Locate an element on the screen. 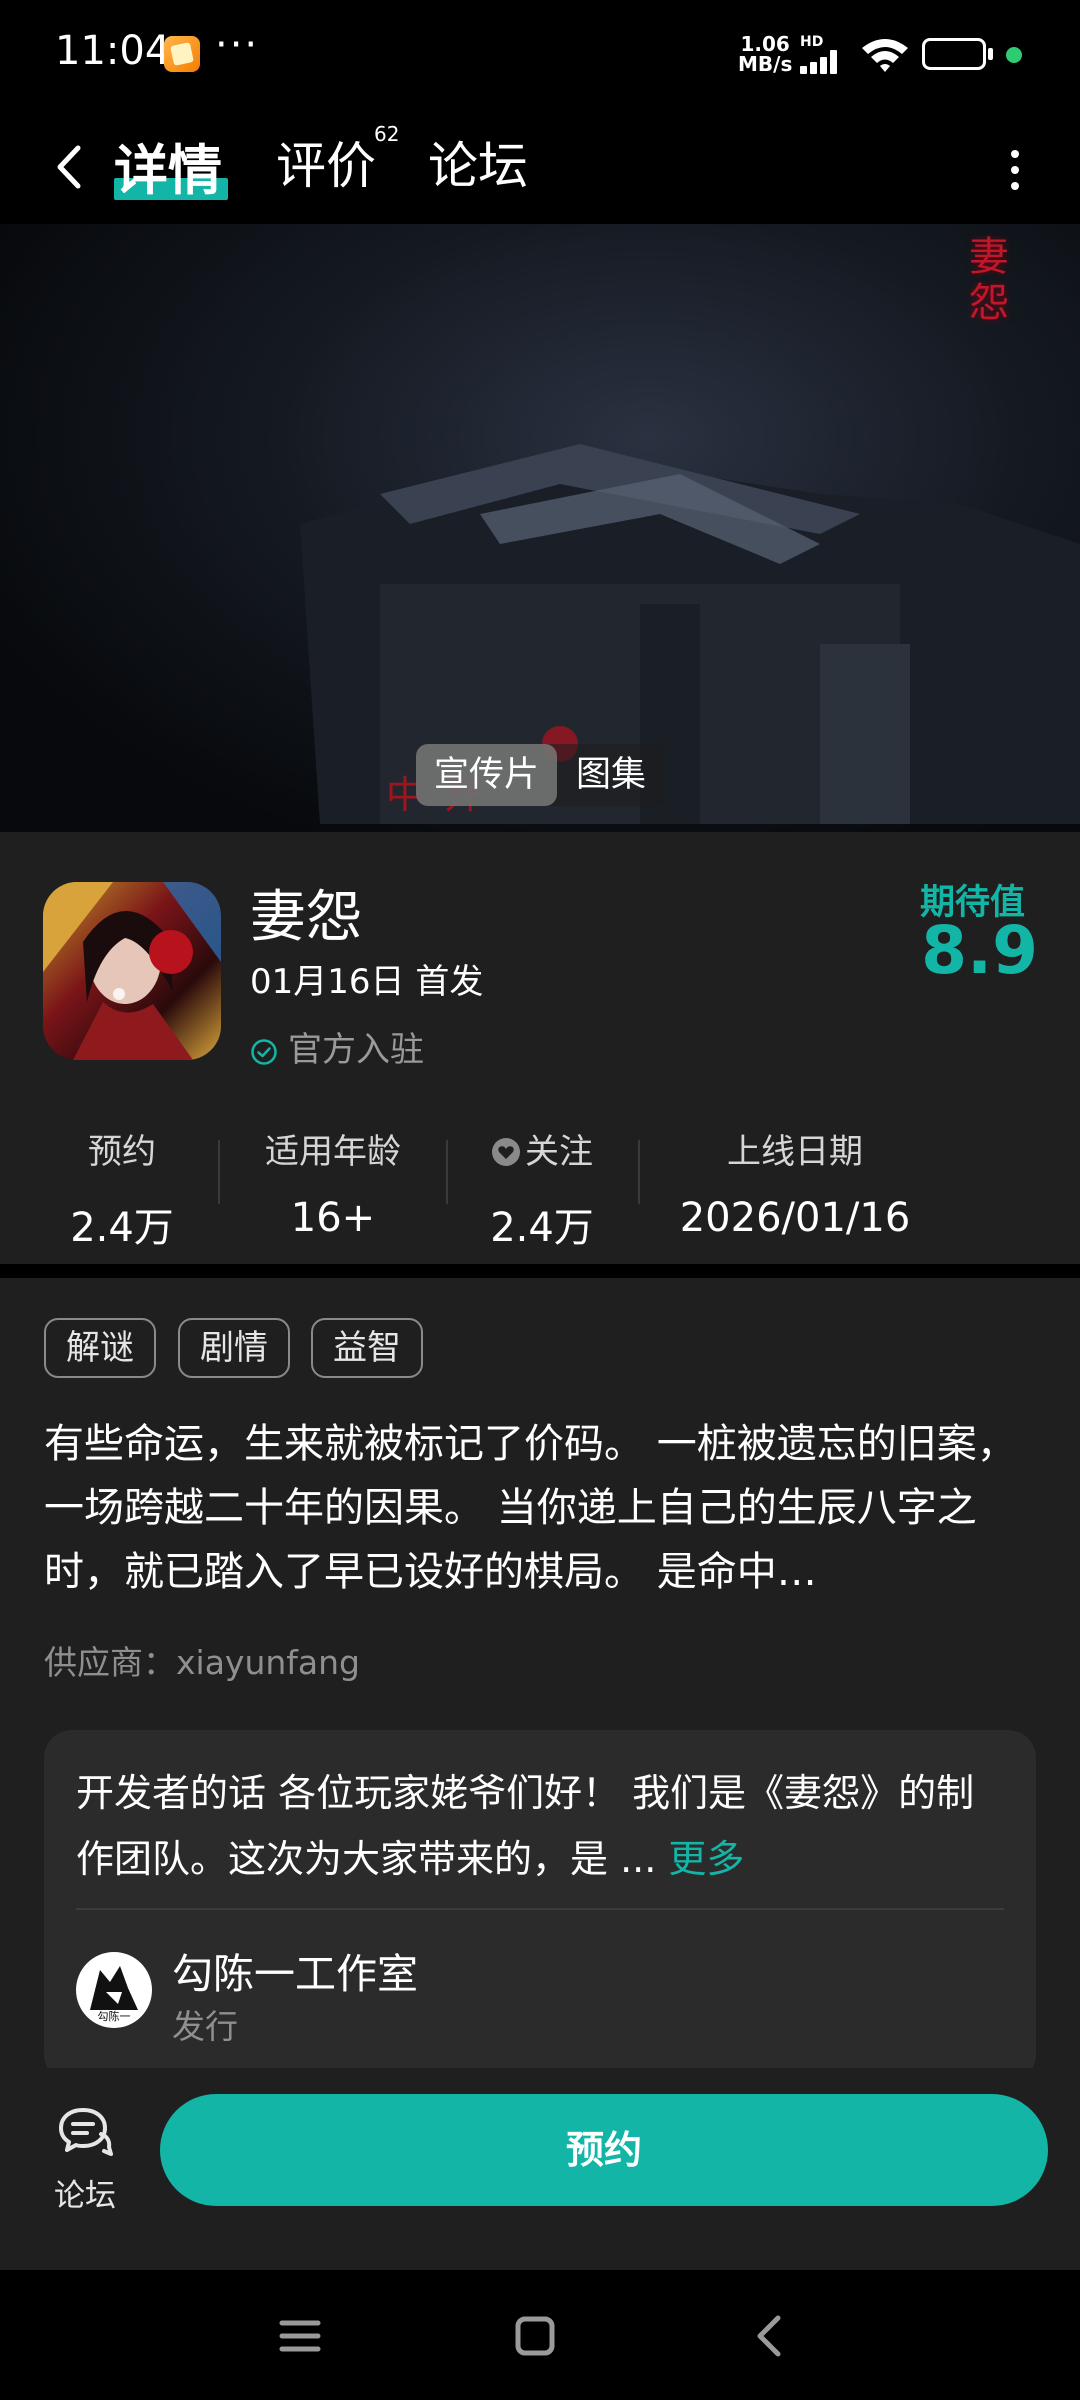 This screenshot has height=2400, width=1080. stat-value: 16+ is located at coordinates (333, 1218).